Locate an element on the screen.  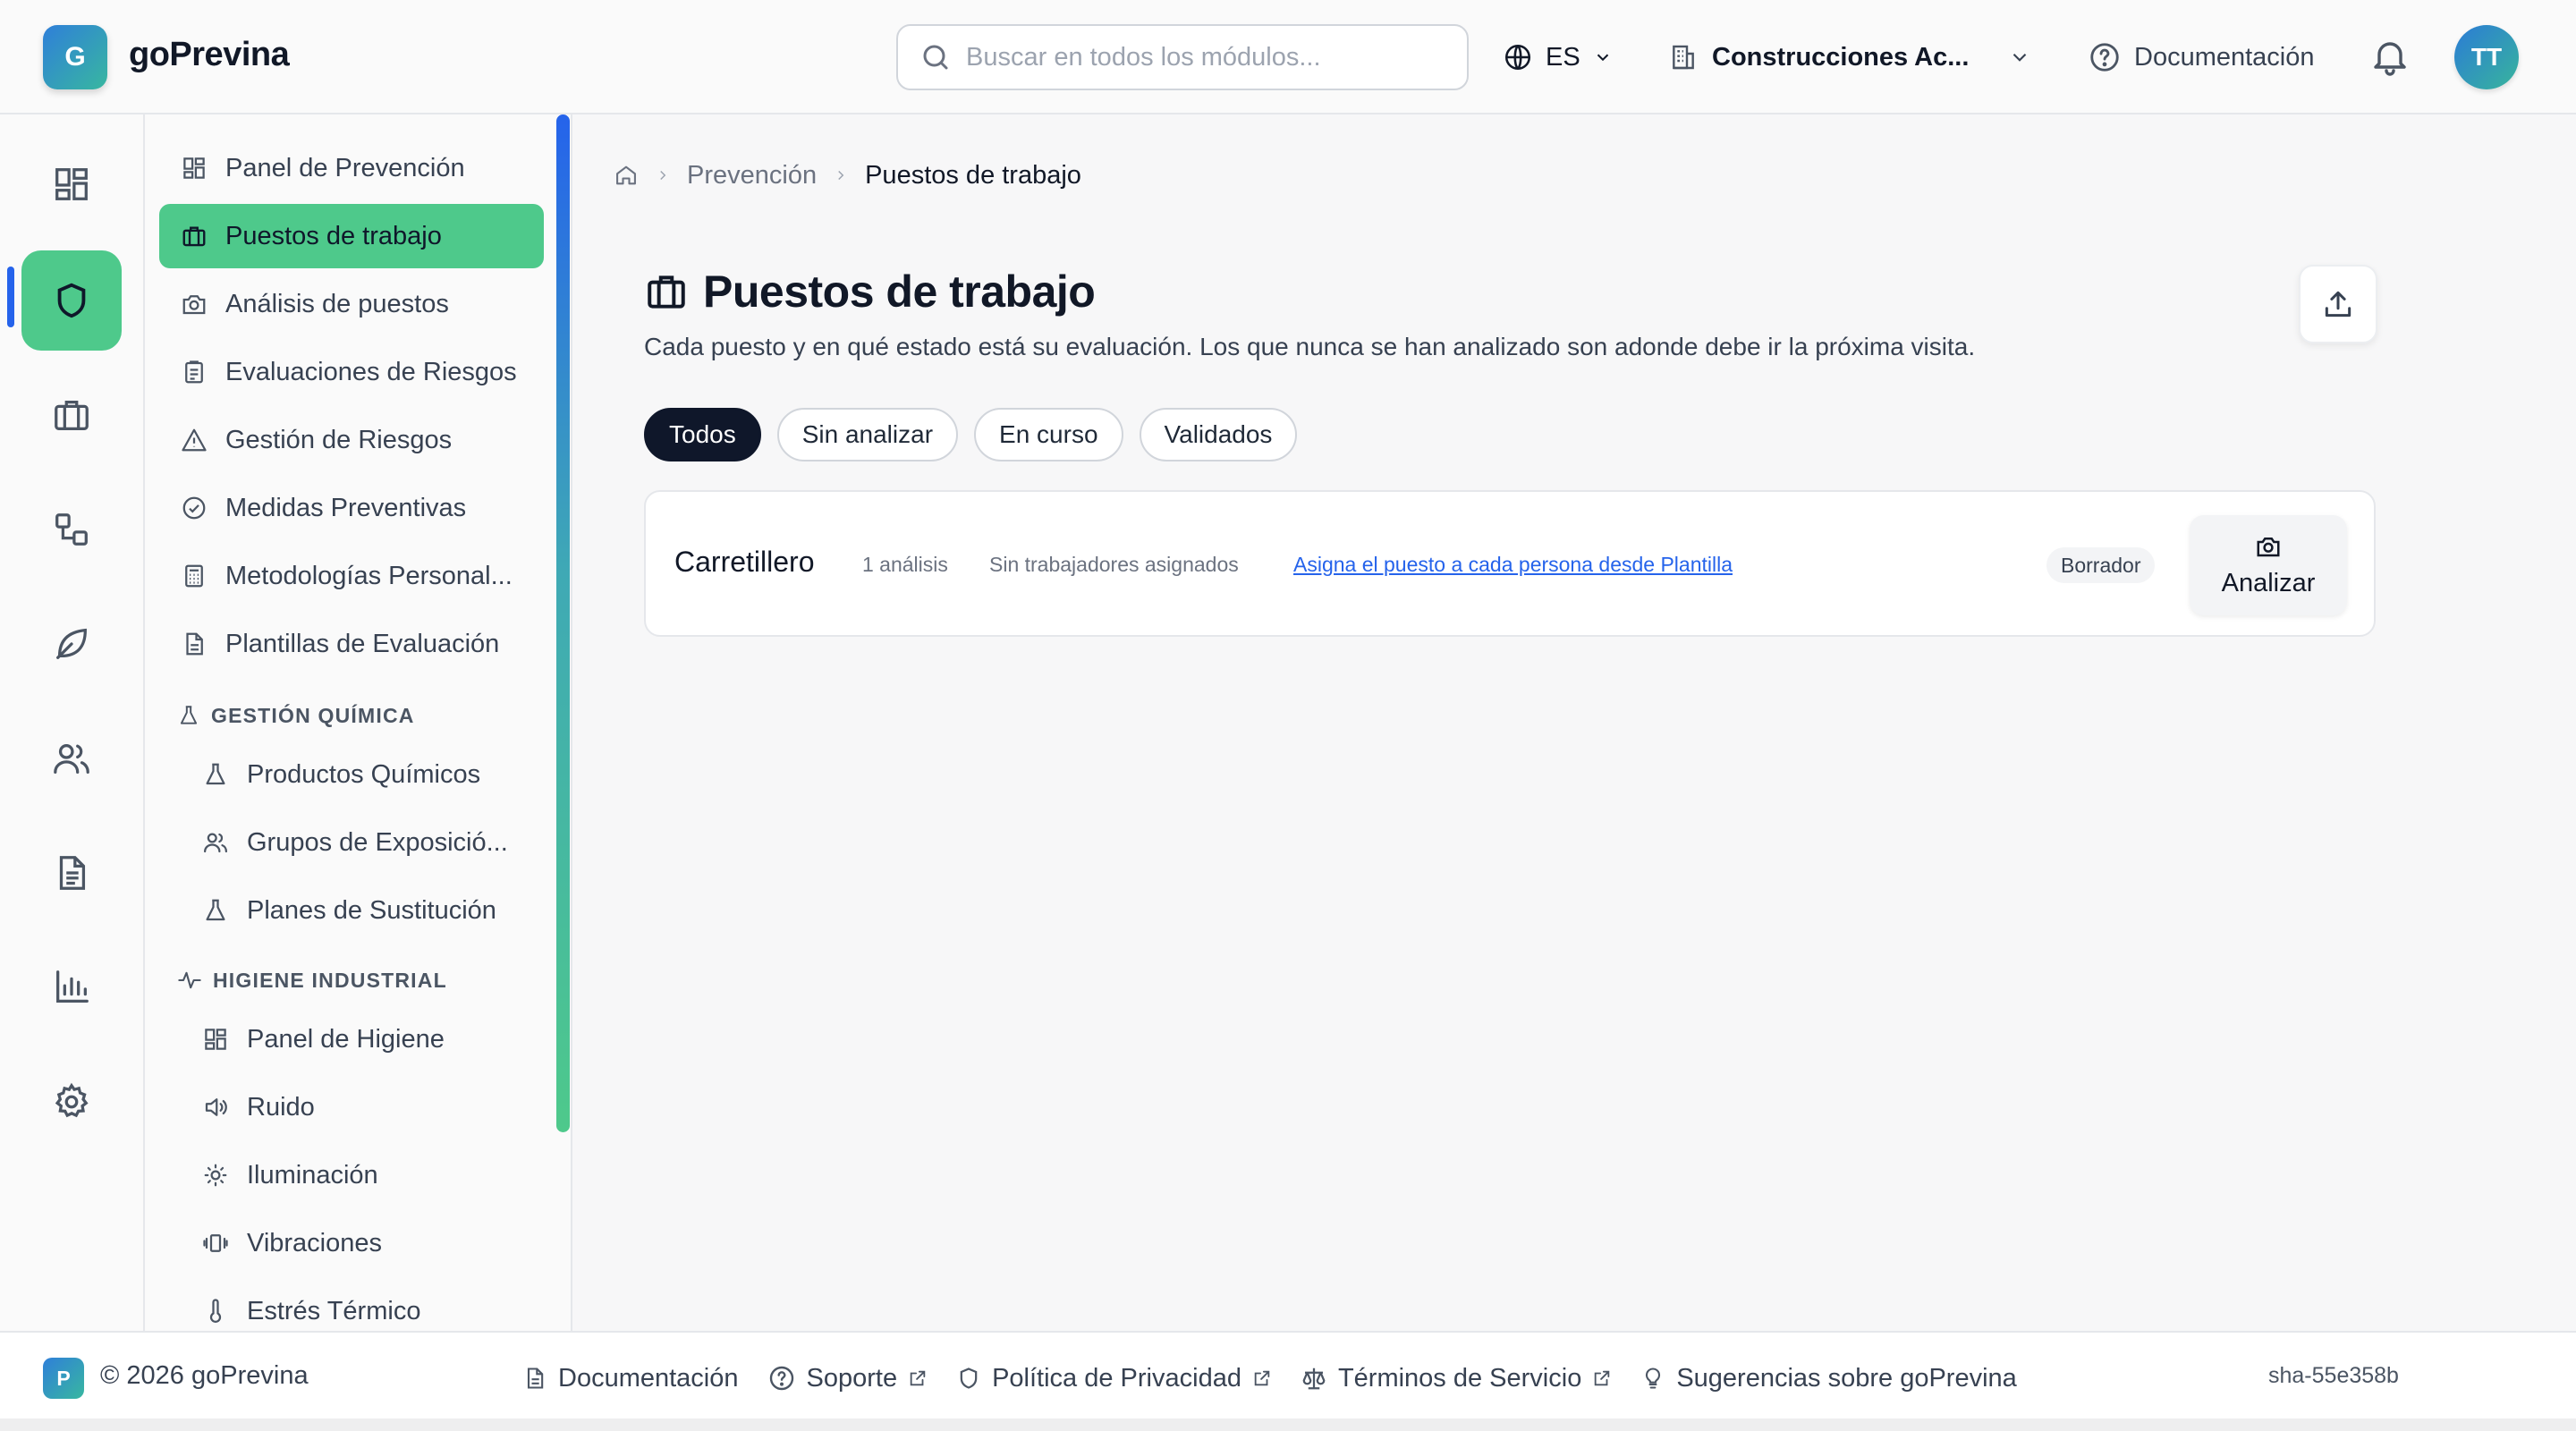
sidebar-item-plantillas-de-evaluacion: Plantillas de Evaluación is located at coordinates (351, 644).